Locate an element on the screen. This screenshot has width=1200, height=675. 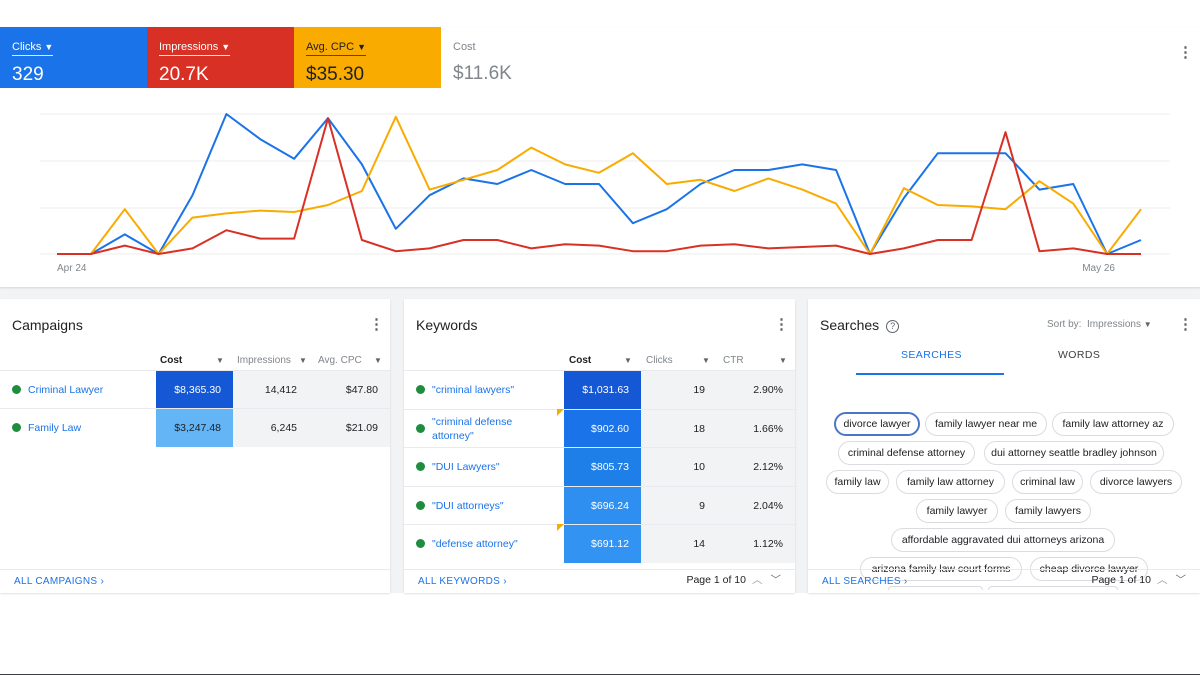
table-row: "DUI attorneys" $696.24 9 2.04% is located at coordinates (599, 505).